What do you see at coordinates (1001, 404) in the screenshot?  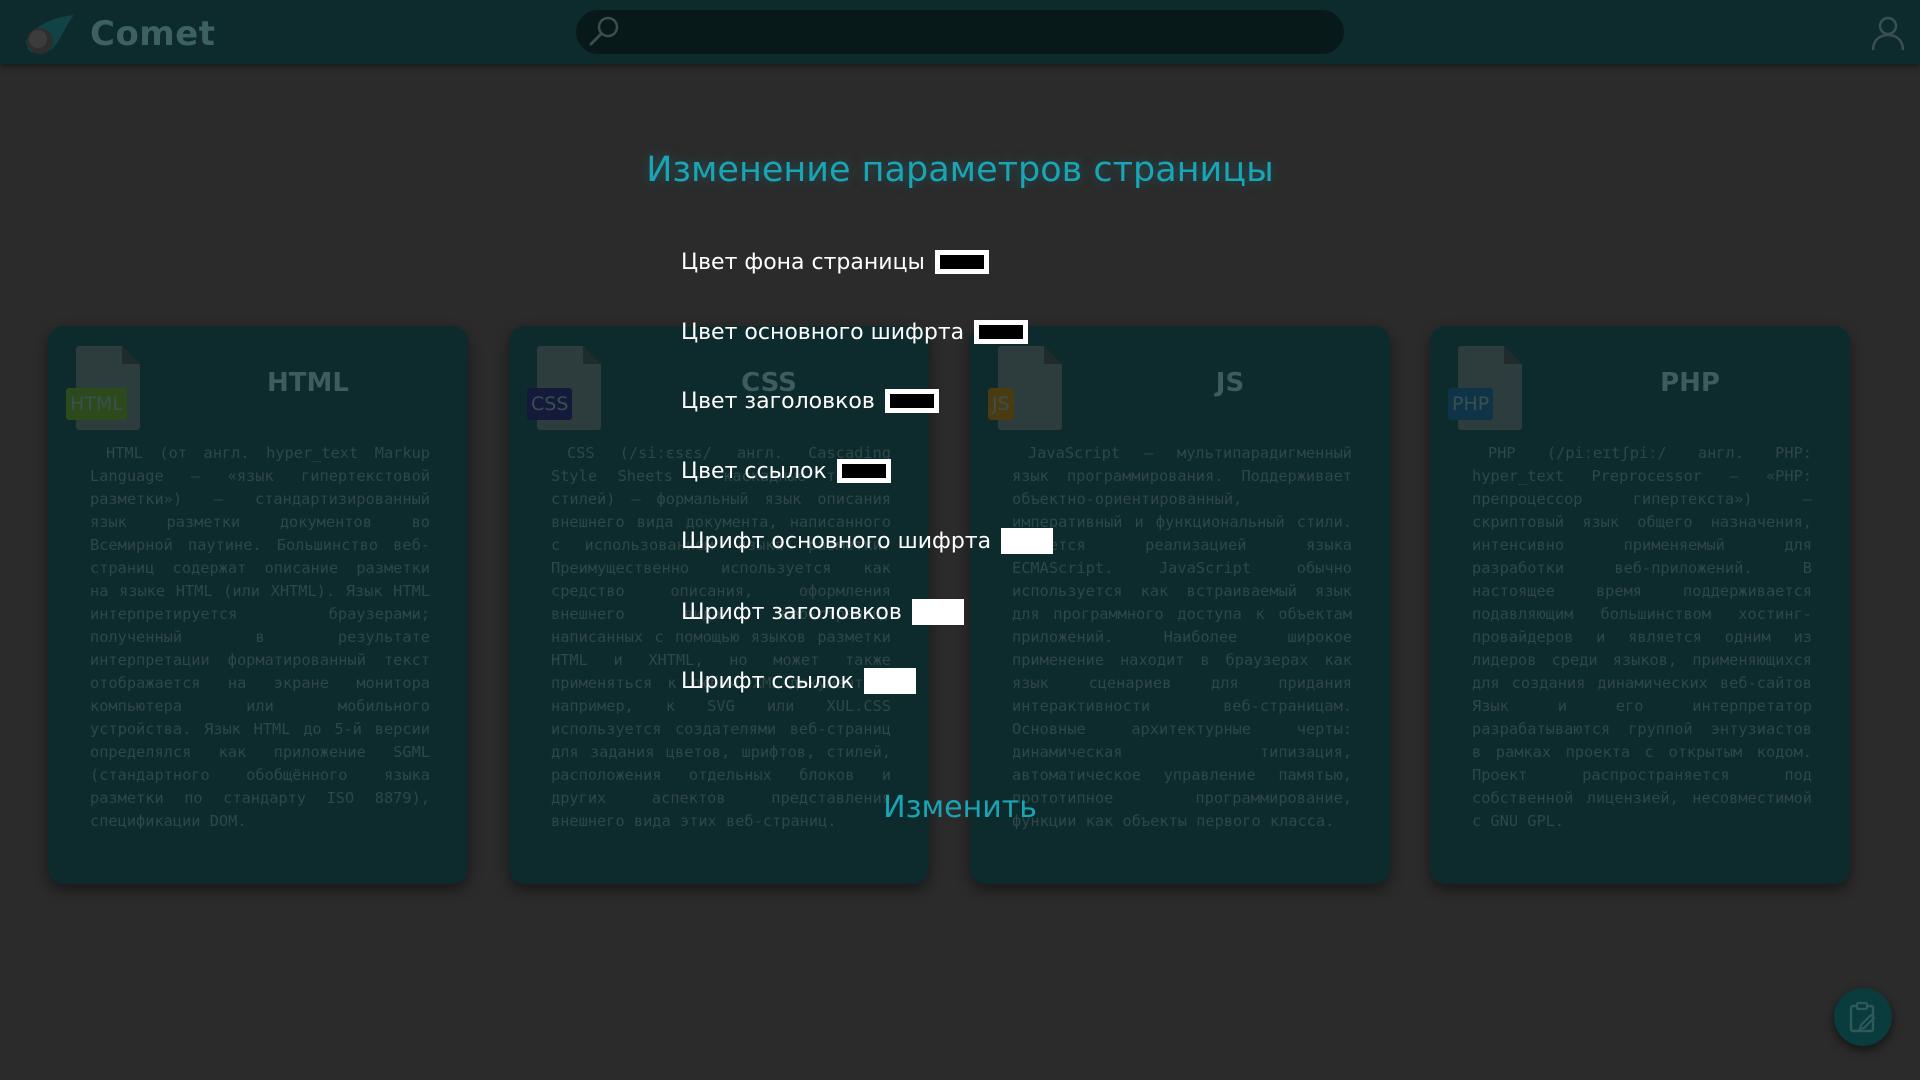 I see `file-tag: JS` at bounding box center [1001, 404].